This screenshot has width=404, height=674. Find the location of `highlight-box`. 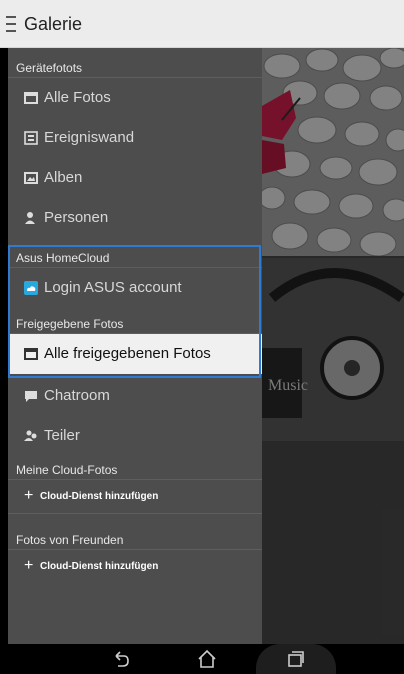

highlight-box is located at coordinates (134, 311).